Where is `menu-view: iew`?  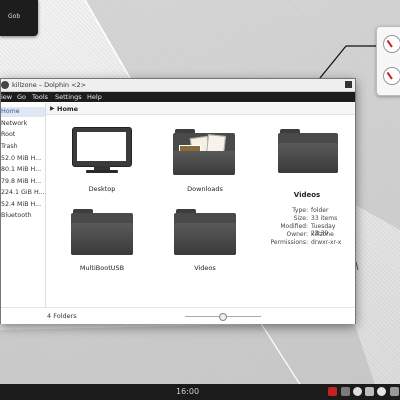 menu-view: iew is located at coordinates (6, 97).